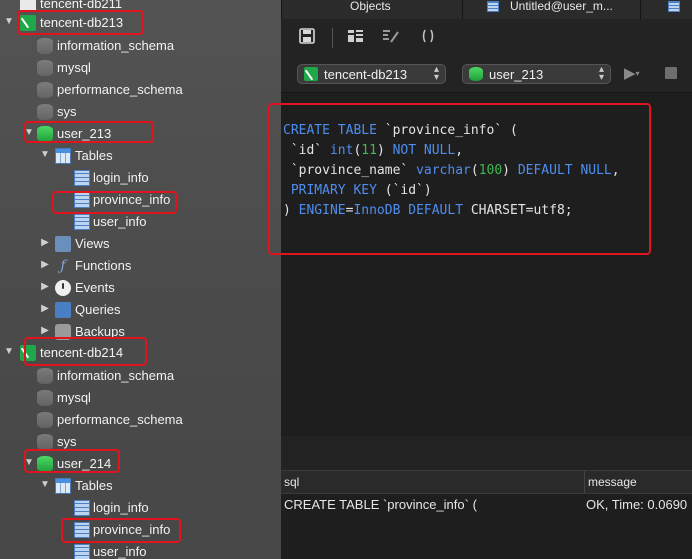 The height and width of the screenshot is (559, 692). I want to click on database-label: mysql, so click(74, 397).